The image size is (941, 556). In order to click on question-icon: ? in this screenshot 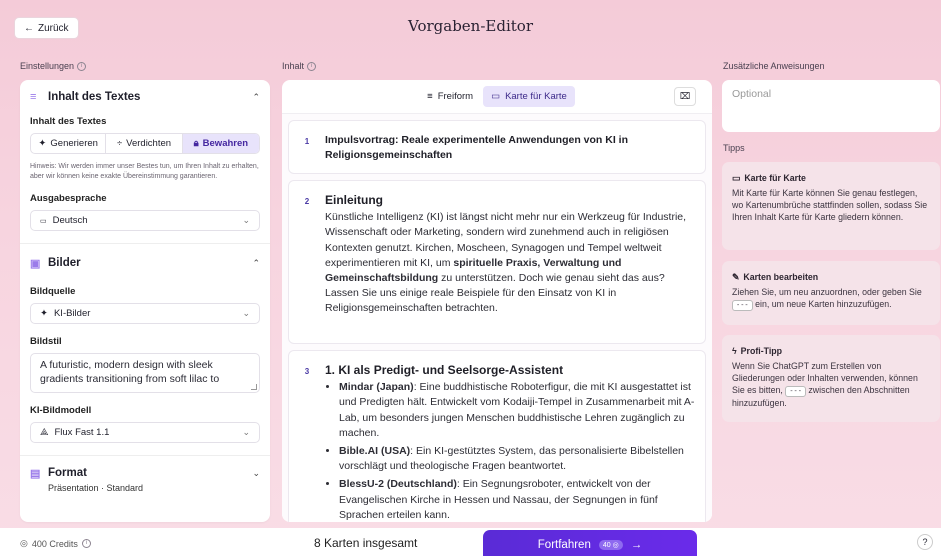, I will do `click(925, 542)`.